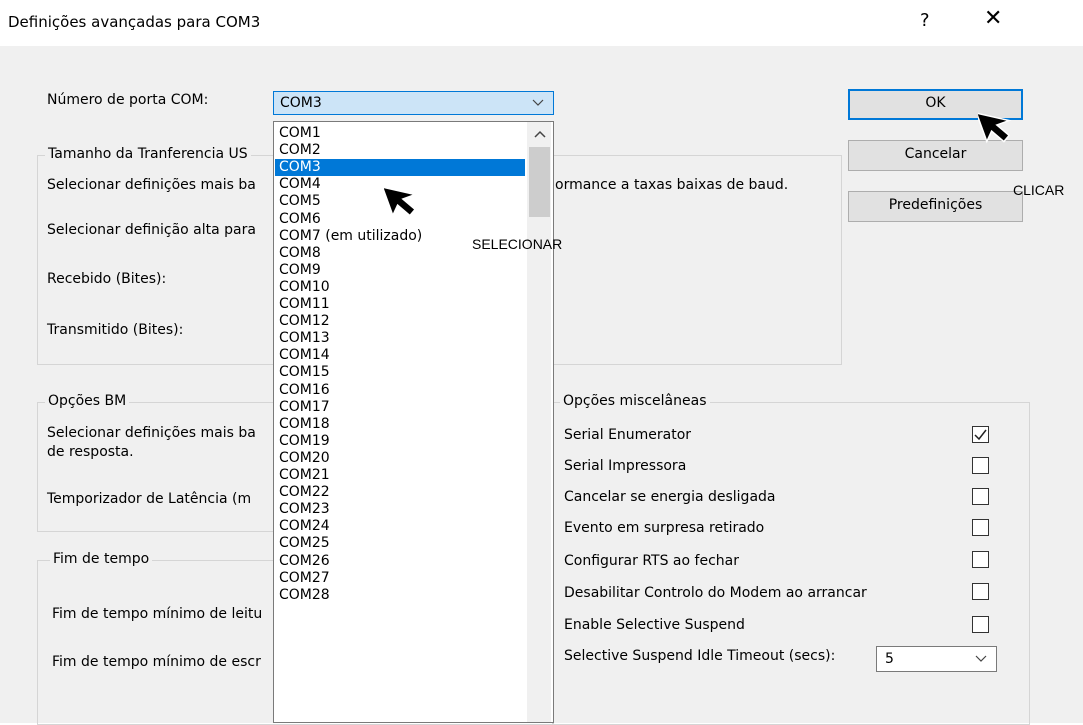 The width and height of the screenshot is (1083, 725). What do you see at coordinates (400, 424) in the screenshot?
I see `dropdown-option: COM18` at bounding box center [400, 424].